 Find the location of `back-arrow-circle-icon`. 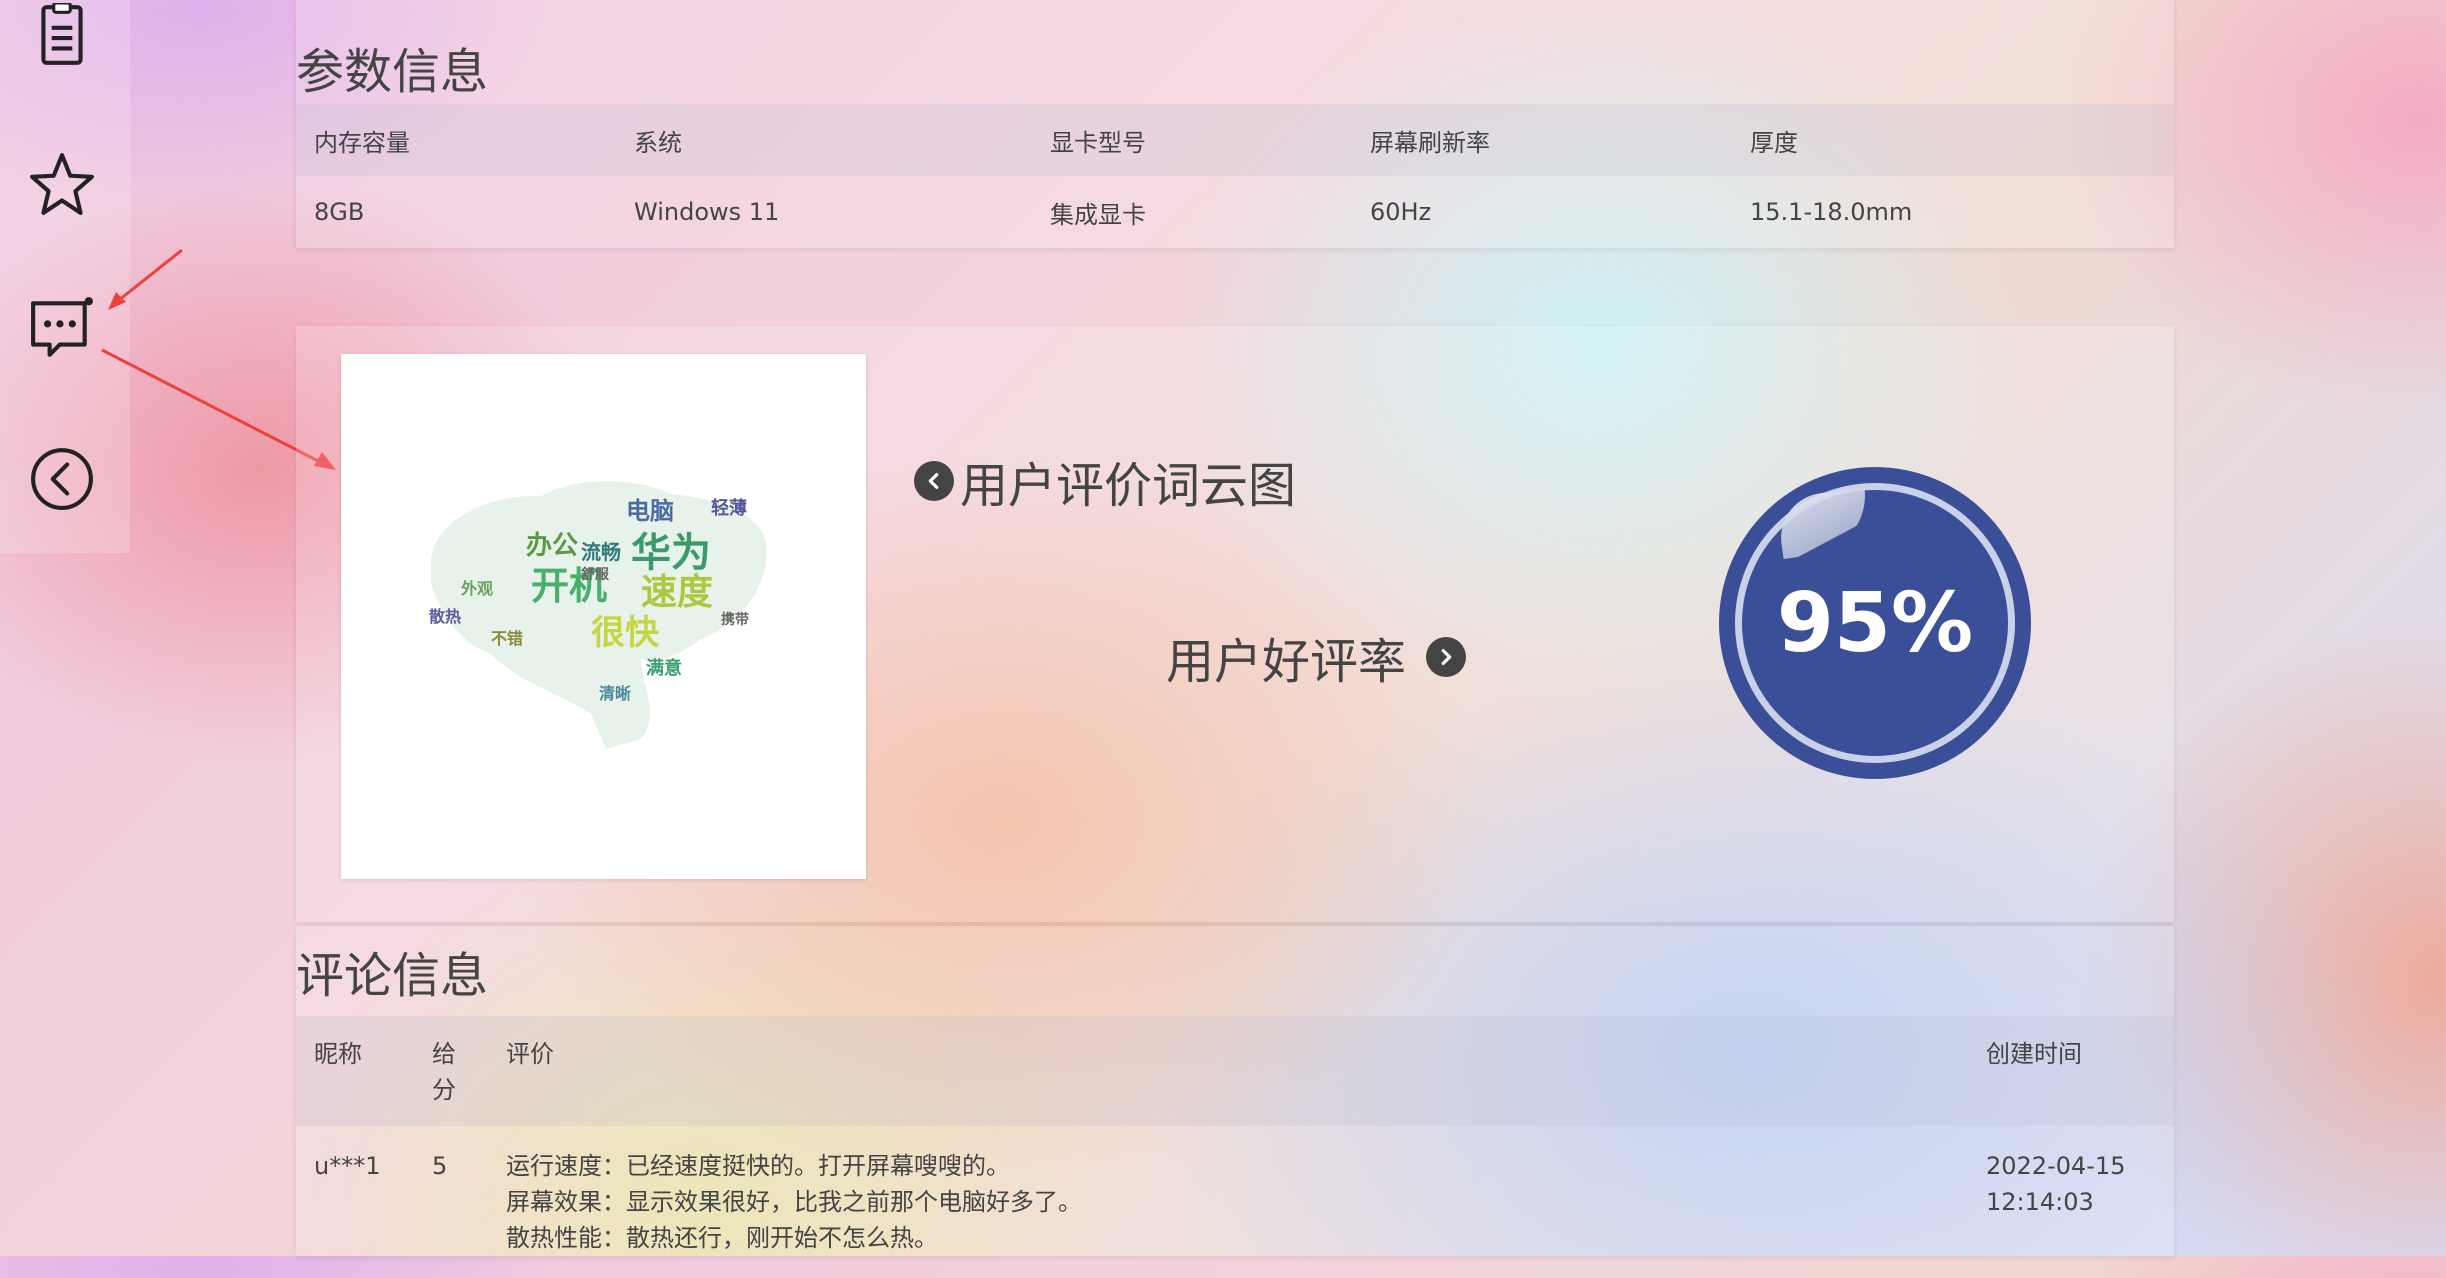

back-arrow-circle-icon is located at coordinates (62, 479).